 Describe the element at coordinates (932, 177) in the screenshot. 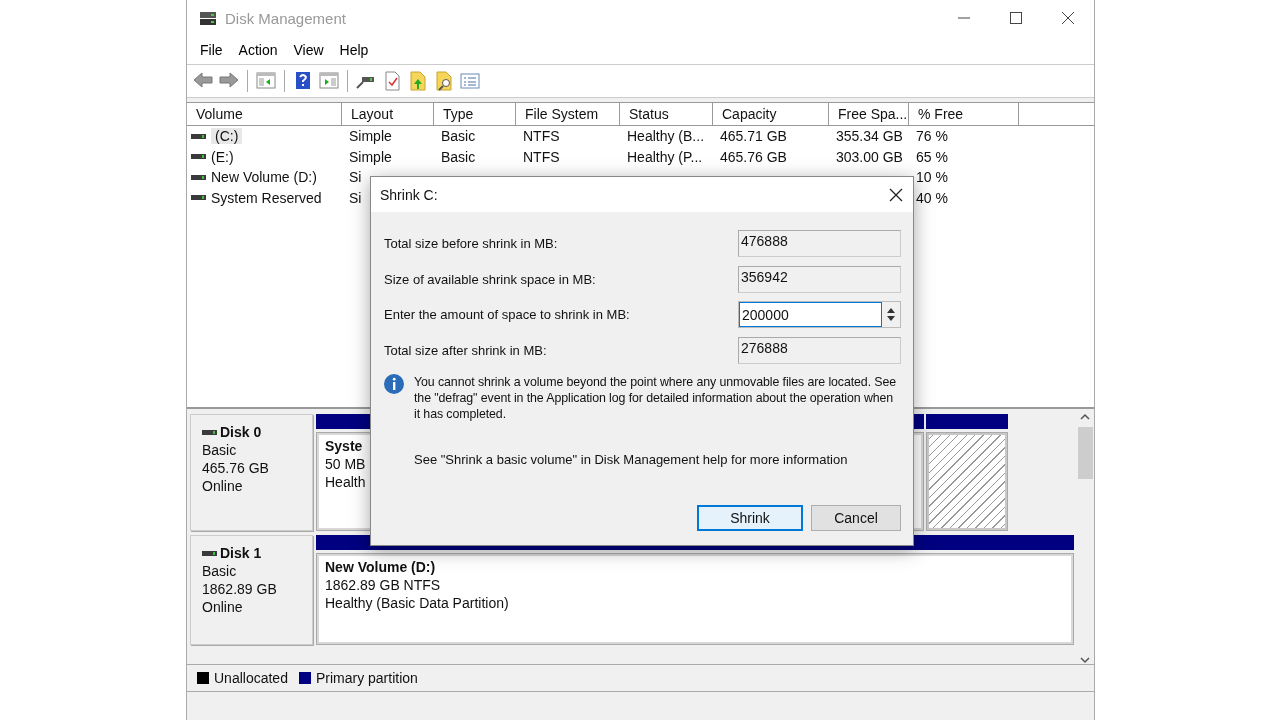

I see `table-cell: 10 %` at that location.